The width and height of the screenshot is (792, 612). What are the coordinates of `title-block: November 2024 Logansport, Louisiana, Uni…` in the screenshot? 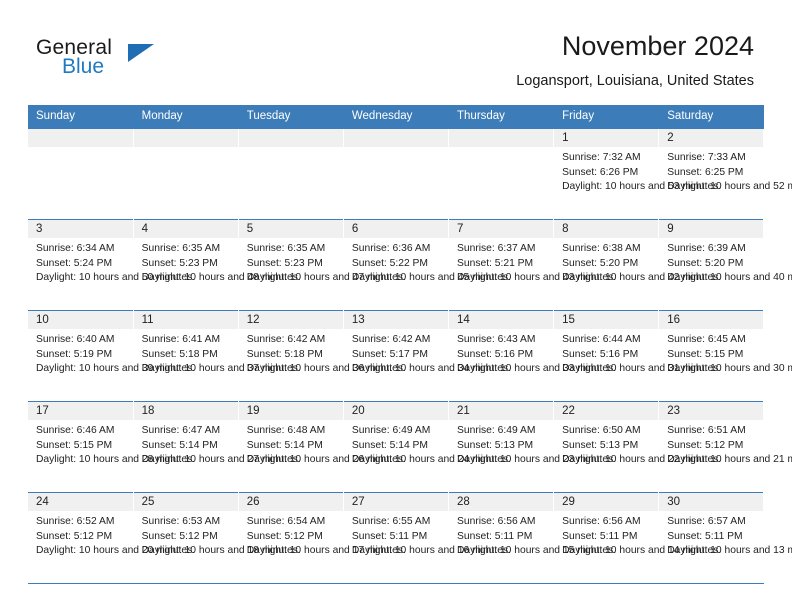 It's located at (635, 60).